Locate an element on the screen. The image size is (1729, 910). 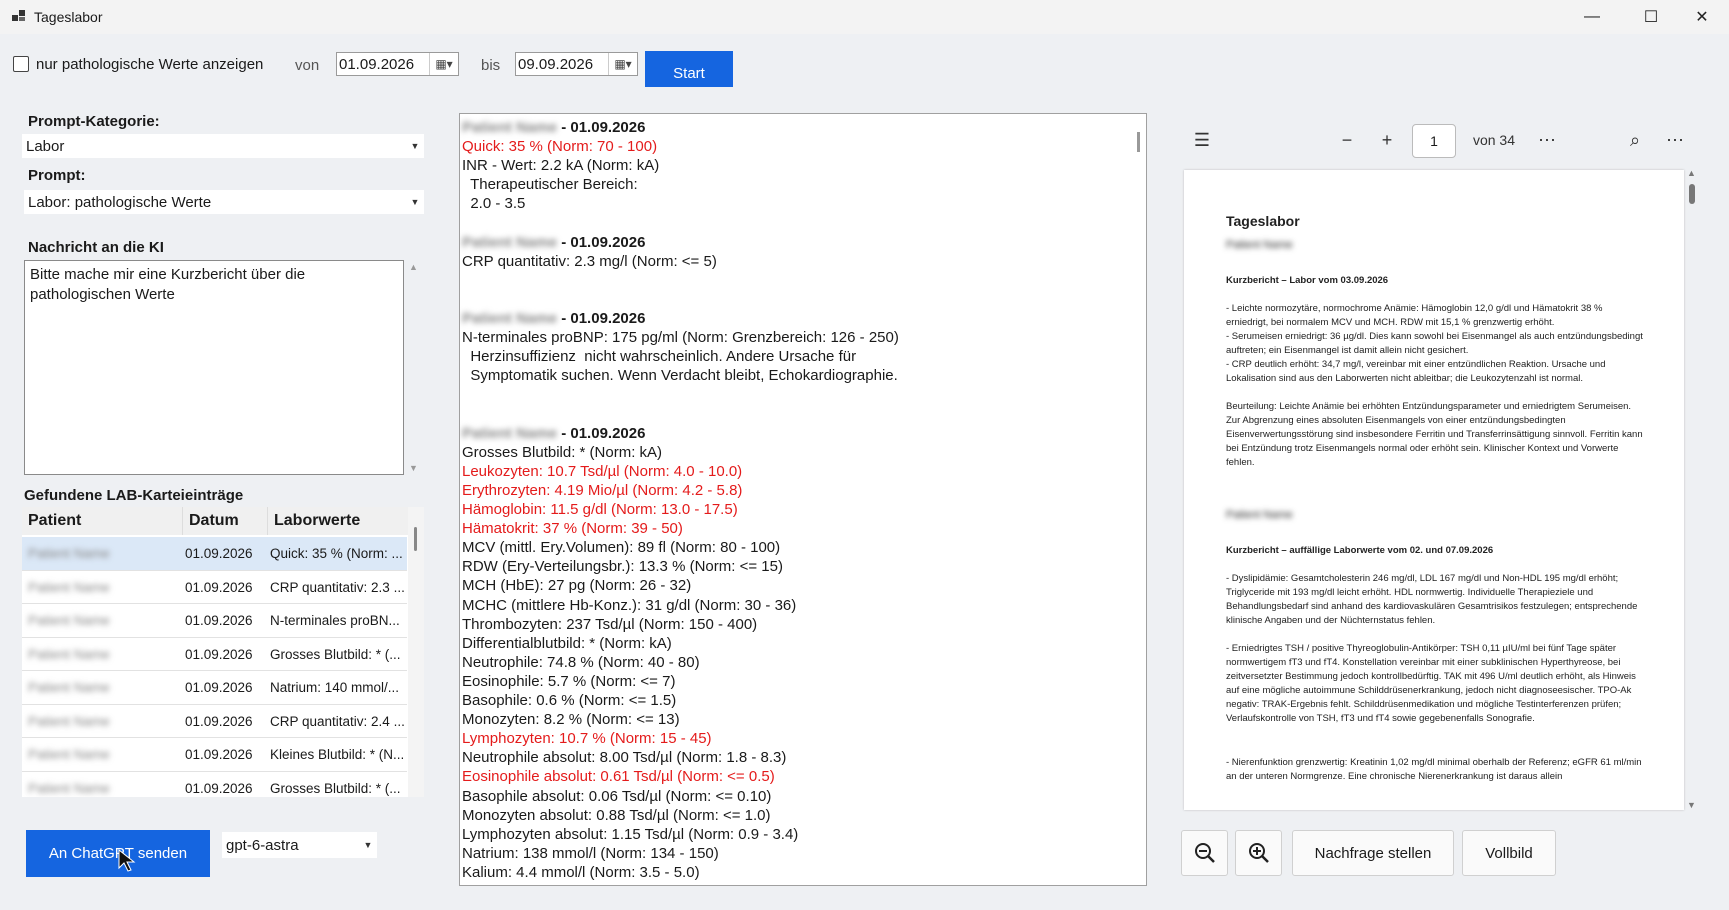
prompt-value: Labor: pathologische Werte is located at coordinates (120, 202).